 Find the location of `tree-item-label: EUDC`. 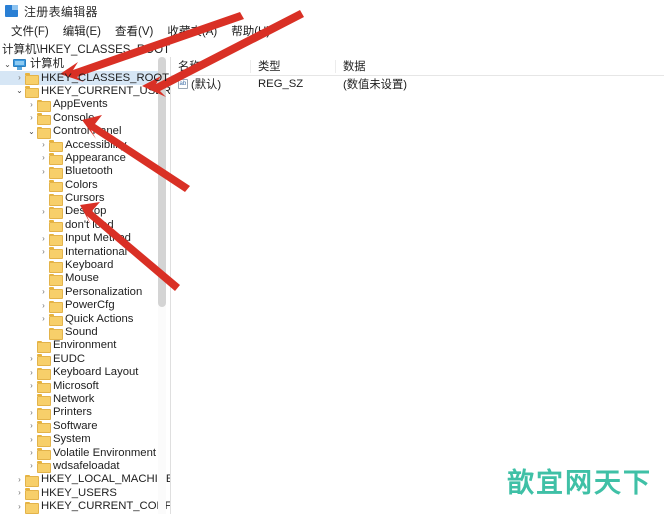

tree-item-label: EUDC is located at coordinates (69, 358).